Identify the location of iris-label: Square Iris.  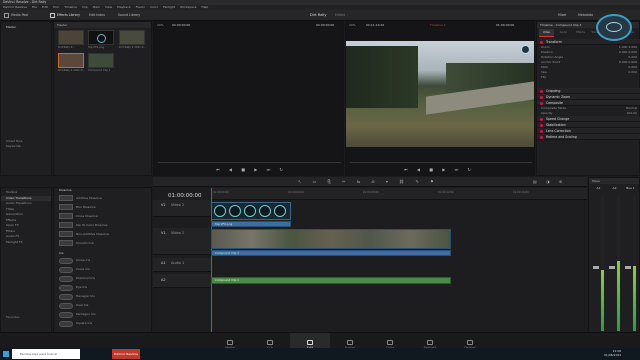
(84, 323).